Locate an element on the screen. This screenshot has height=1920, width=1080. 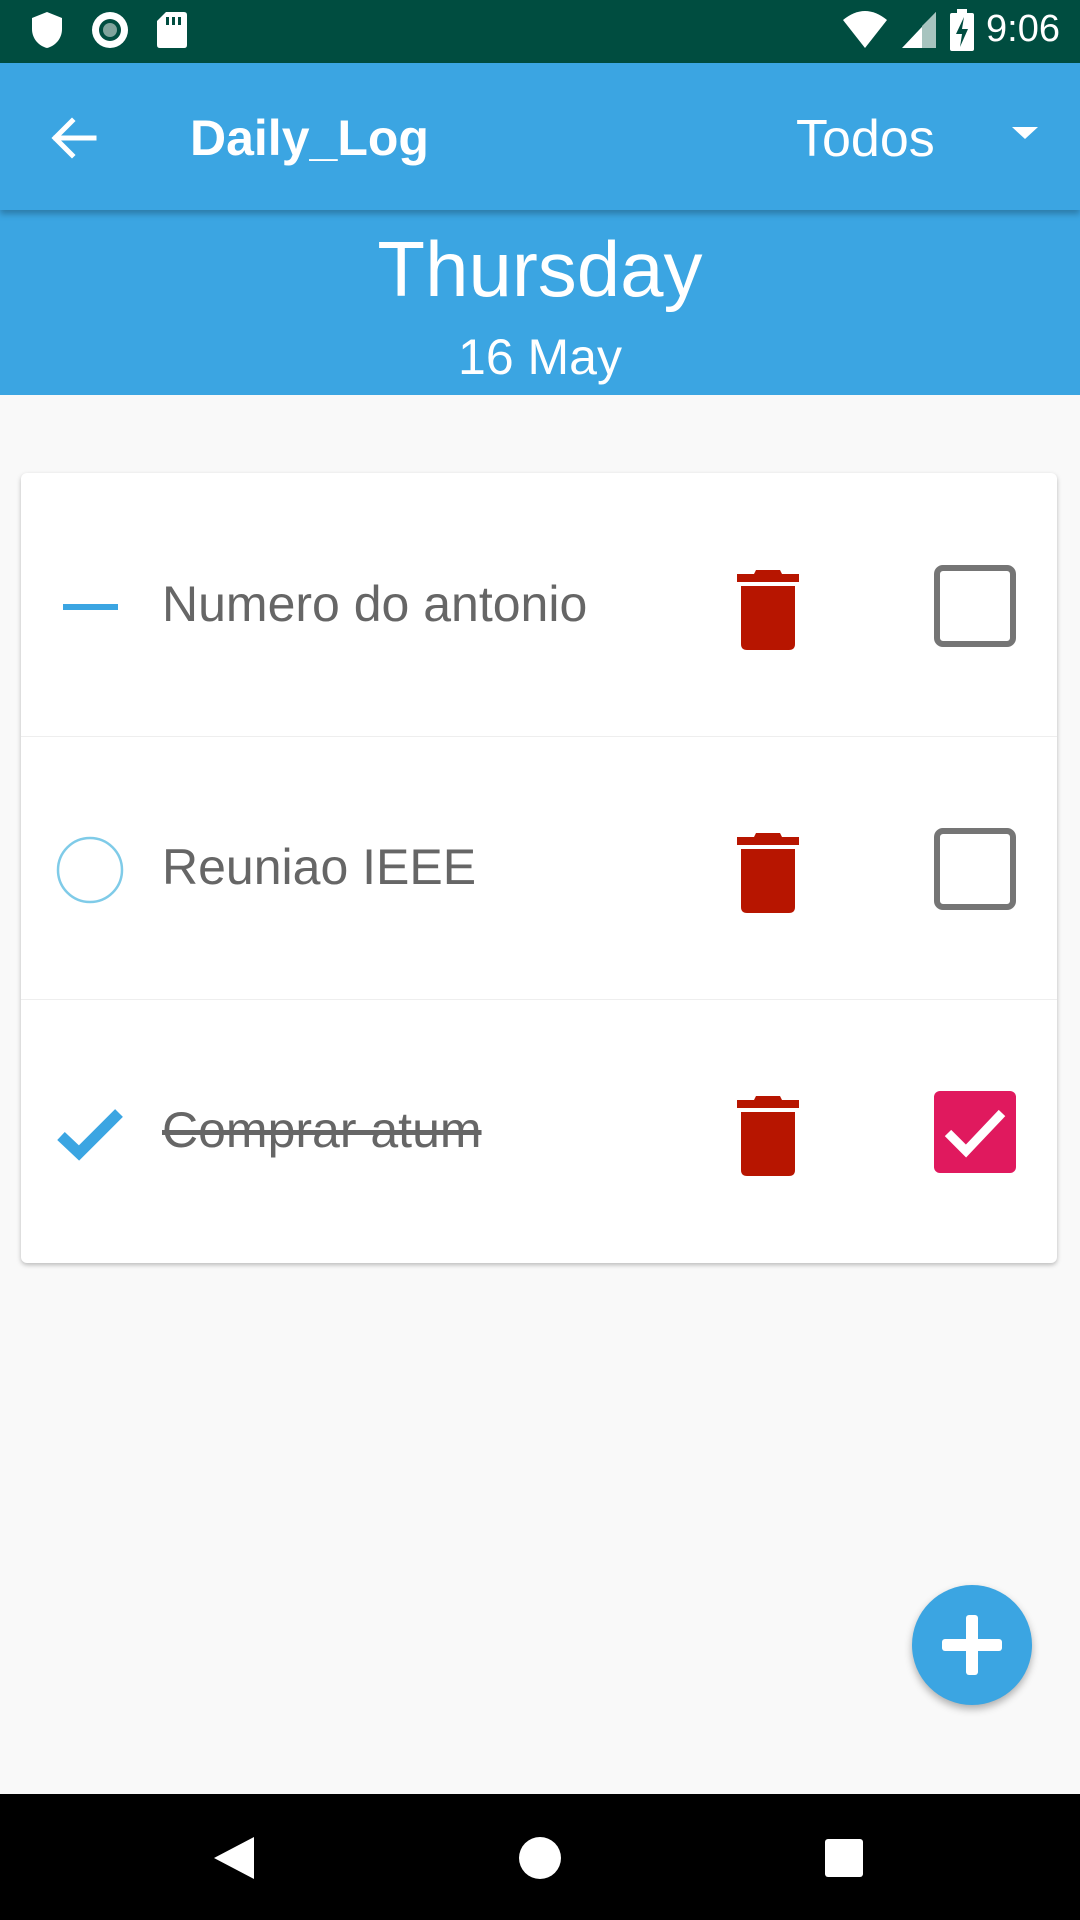
date-header: Thursday 16 May is located at coordinates (540, 302).